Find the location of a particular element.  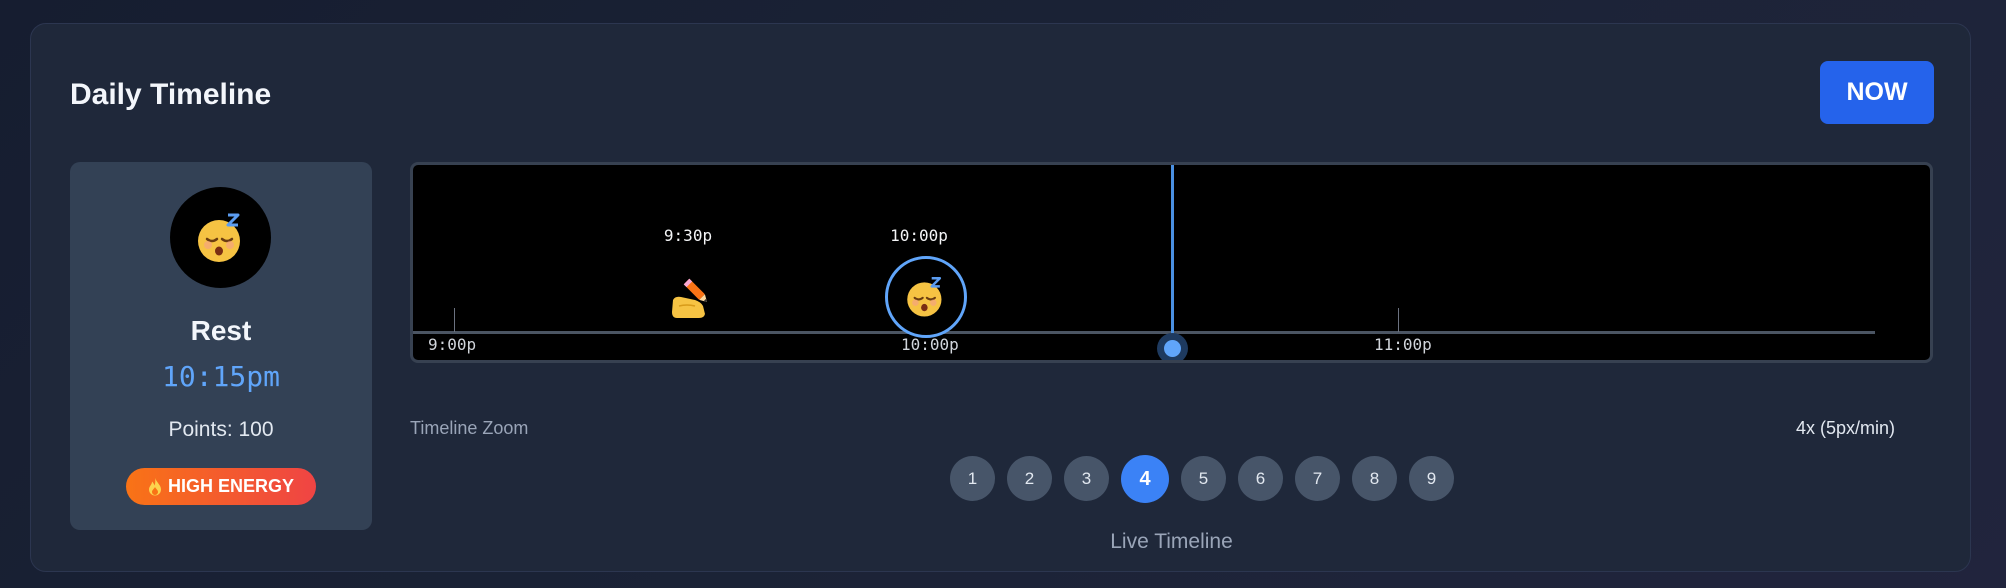

zoom-level-selector: 1 2 3 4 5 6 7 8 9 is located at coordinates (1202, 479).